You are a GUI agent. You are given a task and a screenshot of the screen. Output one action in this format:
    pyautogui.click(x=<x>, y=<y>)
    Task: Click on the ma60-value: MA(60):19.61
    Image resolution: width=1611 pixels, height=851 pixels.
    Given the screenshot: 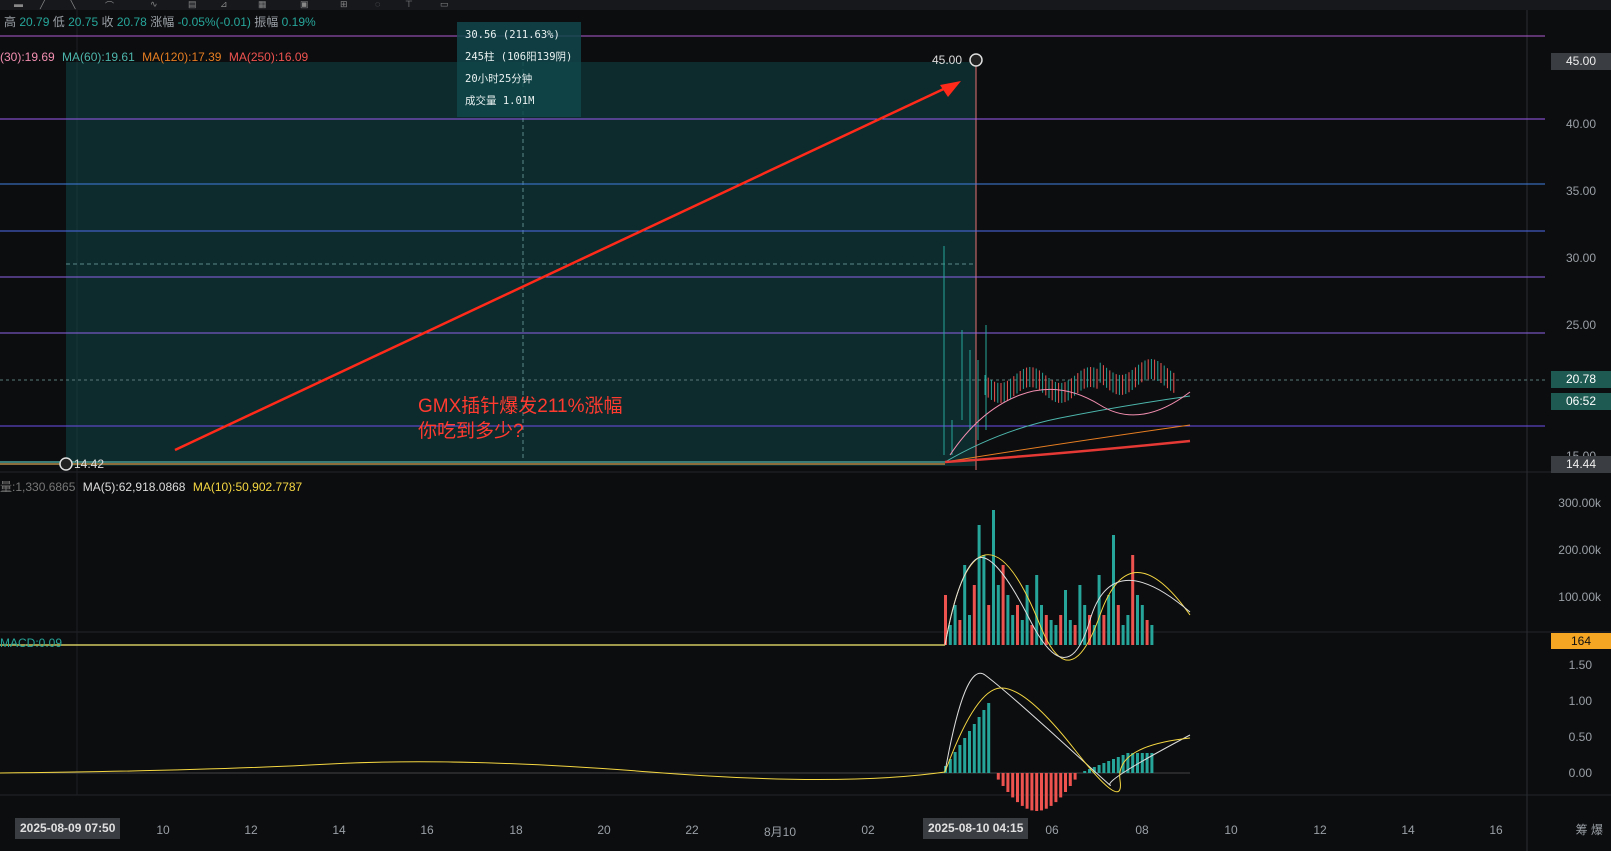 What is the action you would take?
    pyautogui.click(x=98, y=57)
    